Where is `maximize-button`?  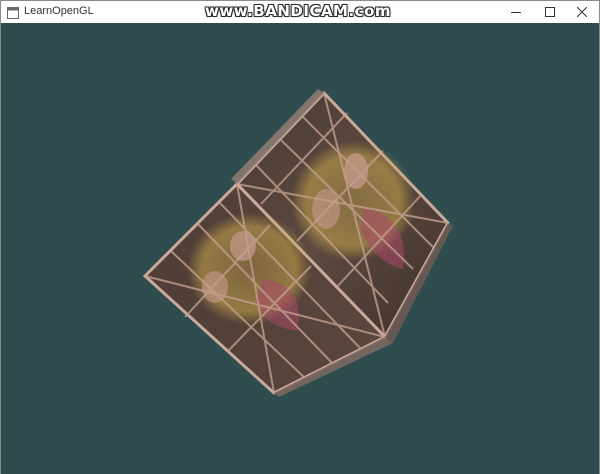 maximize-button is located at coordinates (550, 12).